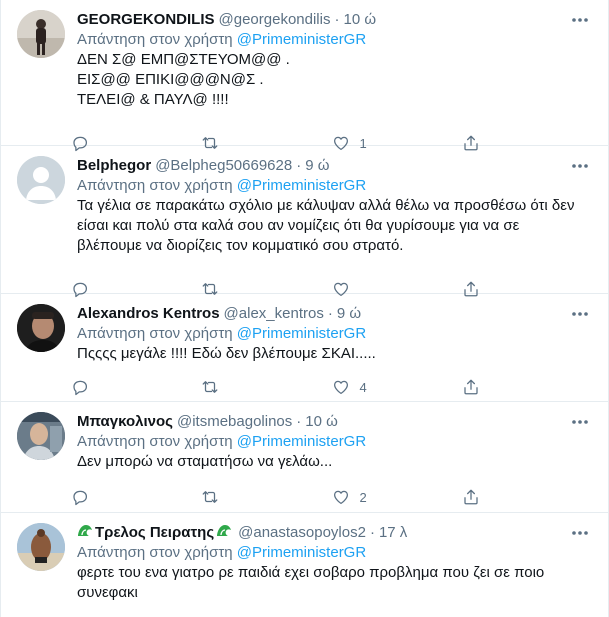 The width and height of the screenshot is (609, 617). What do you see at coordinates (302, 533) in the screenshot?
I see `user-handle: @anastasopoylos2` at bounding box center [302, 533].